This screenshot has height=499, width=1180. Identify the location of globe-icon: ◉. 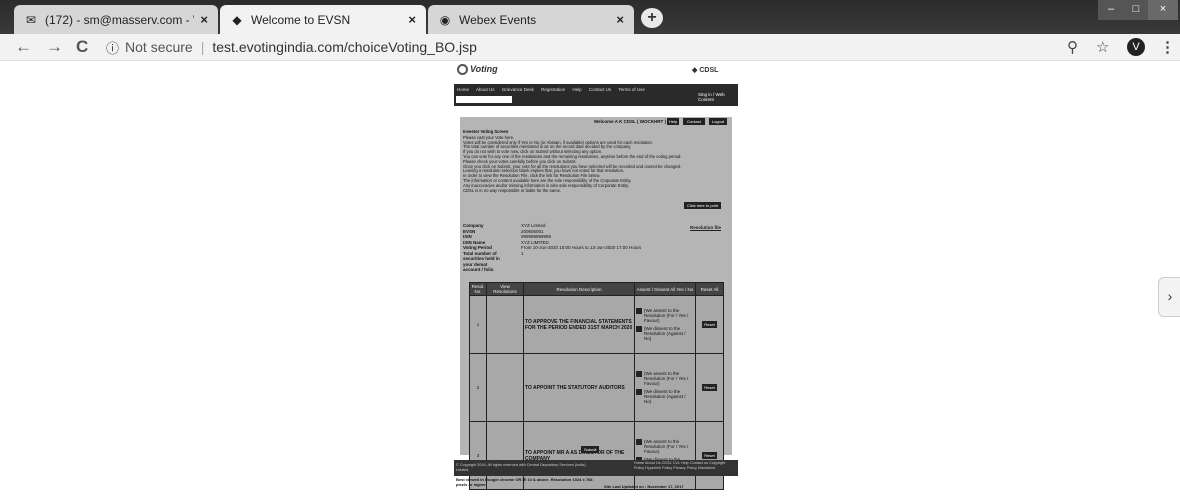
(445, 19).